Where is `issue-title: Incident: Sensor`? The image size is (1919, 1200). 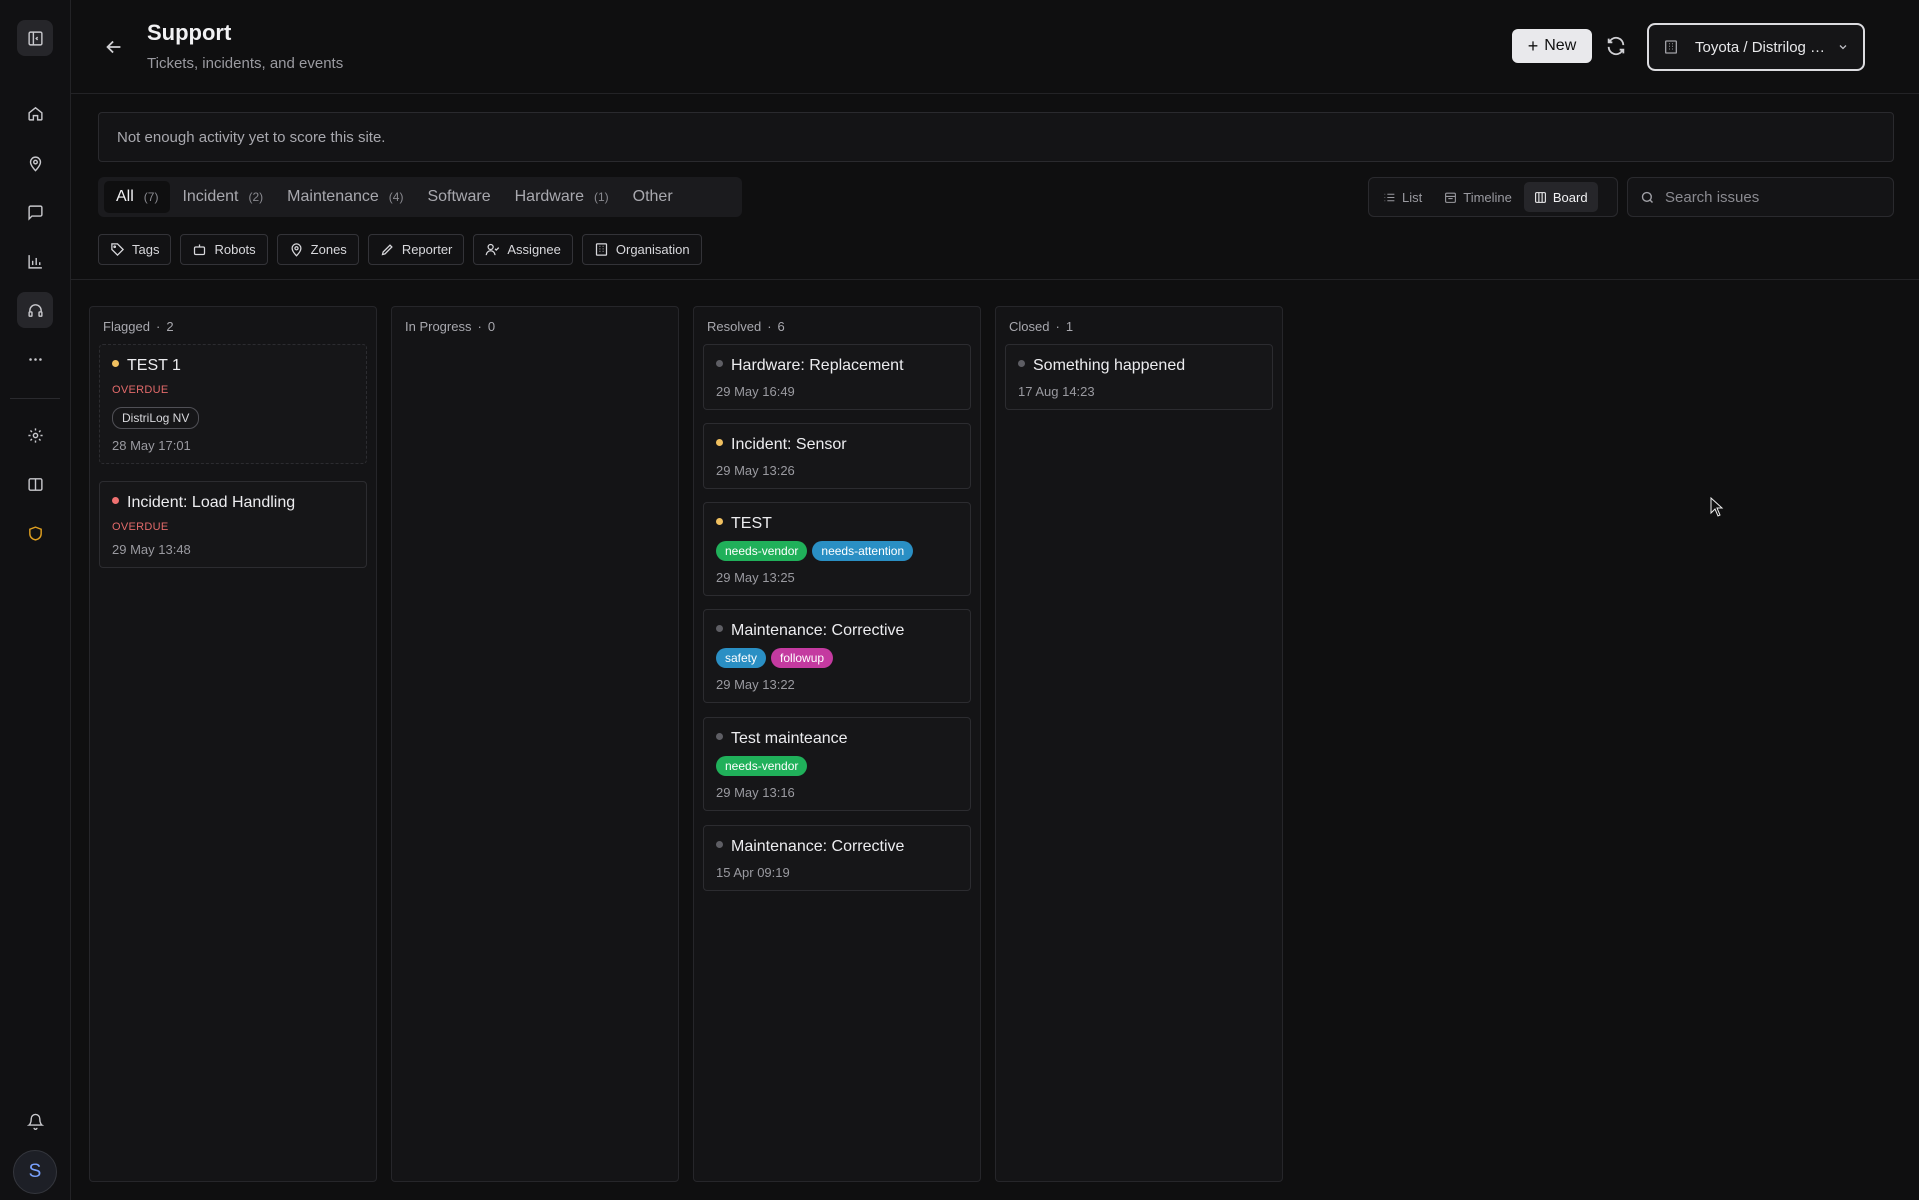
issue-title: Incident: Sensor is located at coordinates (789, 444).